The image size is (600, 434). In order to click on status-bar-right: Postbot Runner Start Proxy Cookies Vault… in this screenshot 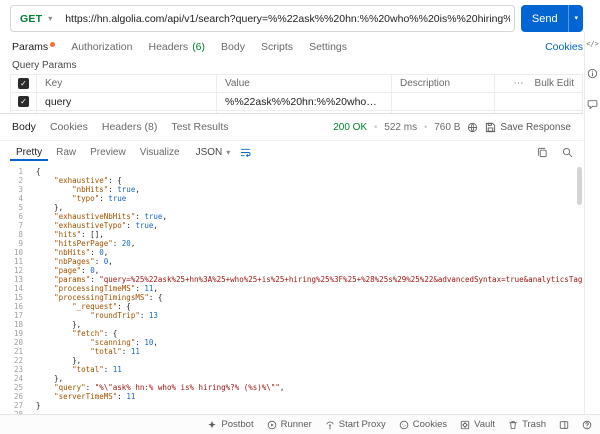, I will do `click(399, 424)`.